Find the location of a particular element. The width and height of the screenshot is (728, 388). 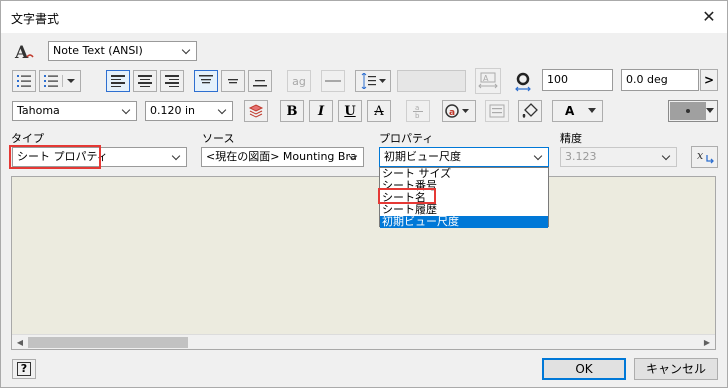

precision-combo: 3.123 is located at coordinates (618, 157).